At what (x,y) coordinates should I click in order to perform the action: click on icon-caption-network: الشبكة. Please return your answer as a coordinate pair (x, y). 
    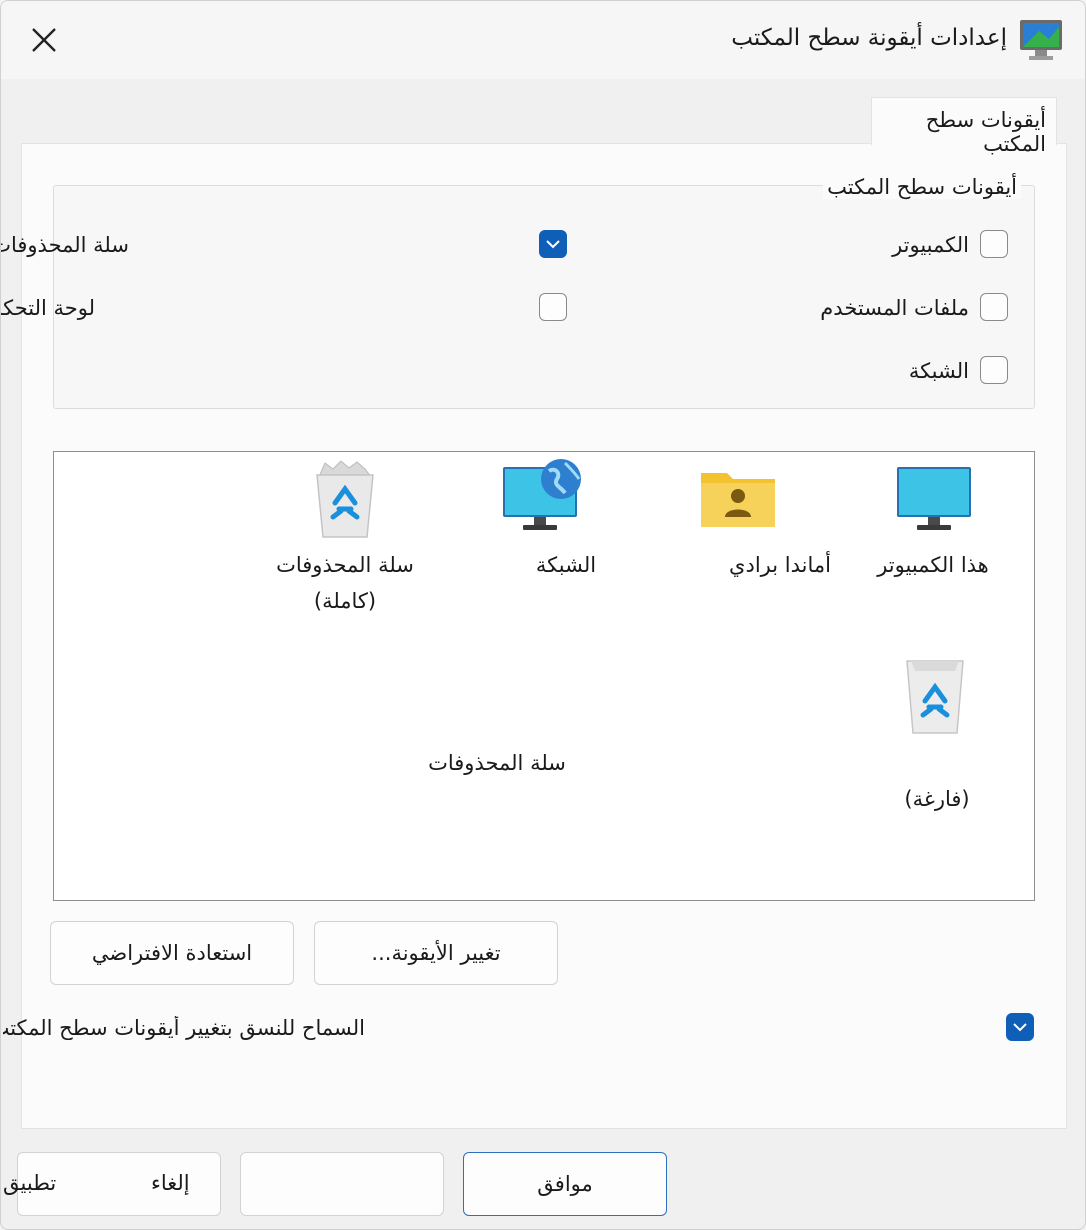
    Looking at the image, I should click on (566, 565).